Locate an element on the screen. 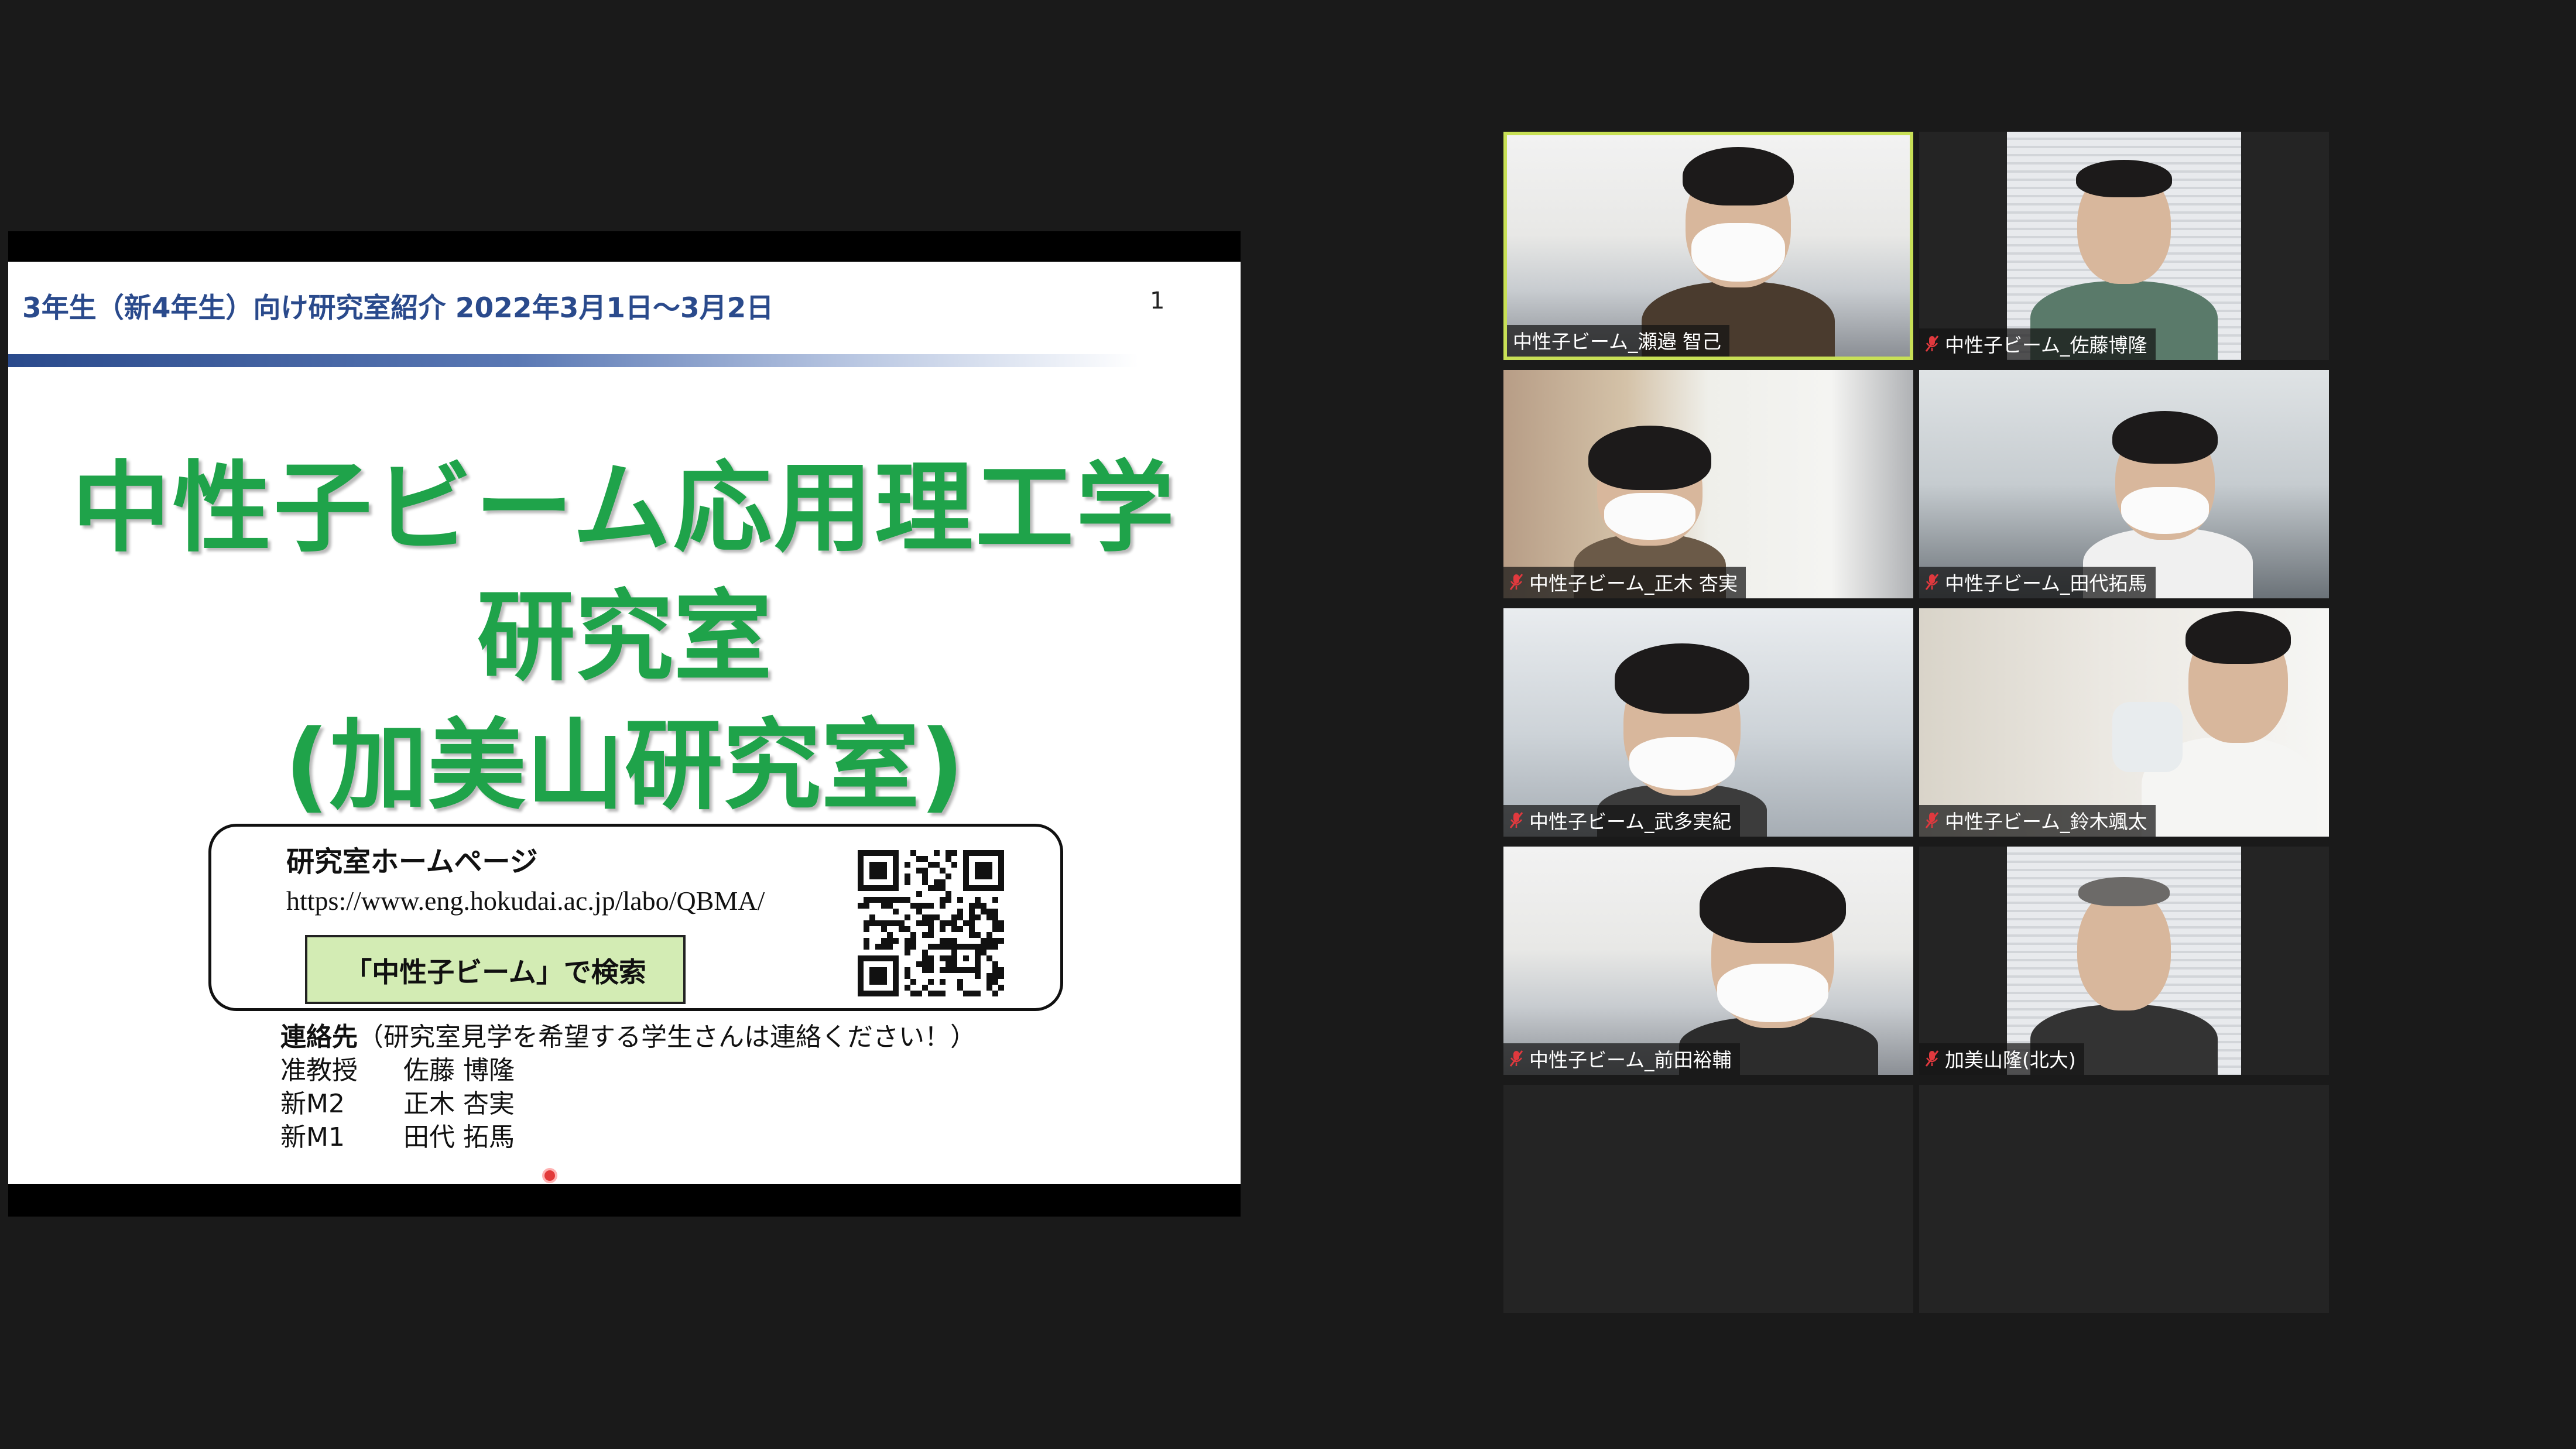 The height and width of the screenshot is (1449, 2576). contact-note: （研究室見学を希望する学生さんは連絡ください！） is located at coordinates (667, 1037).